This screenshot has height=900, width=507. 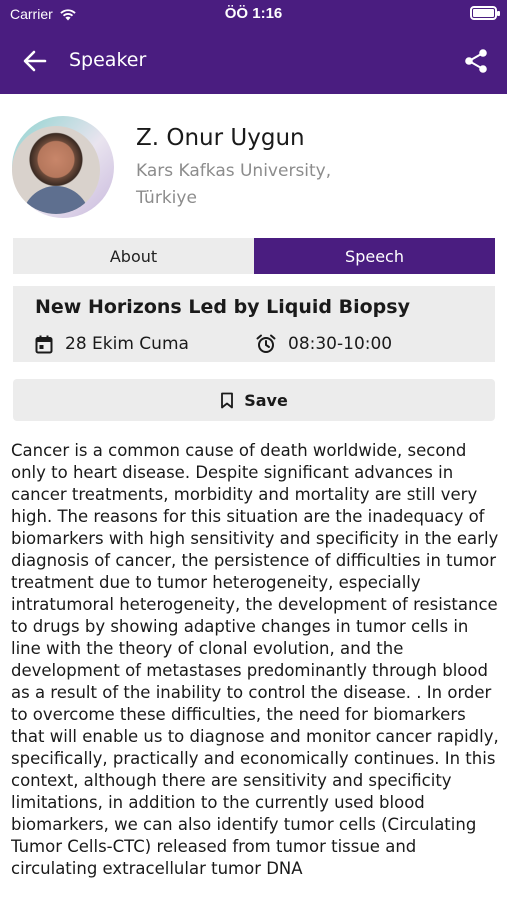 What do you see at coordinates (266, 400) in the screenshot?
I see `save-button-label: Save` at bounding box center [266, 400].